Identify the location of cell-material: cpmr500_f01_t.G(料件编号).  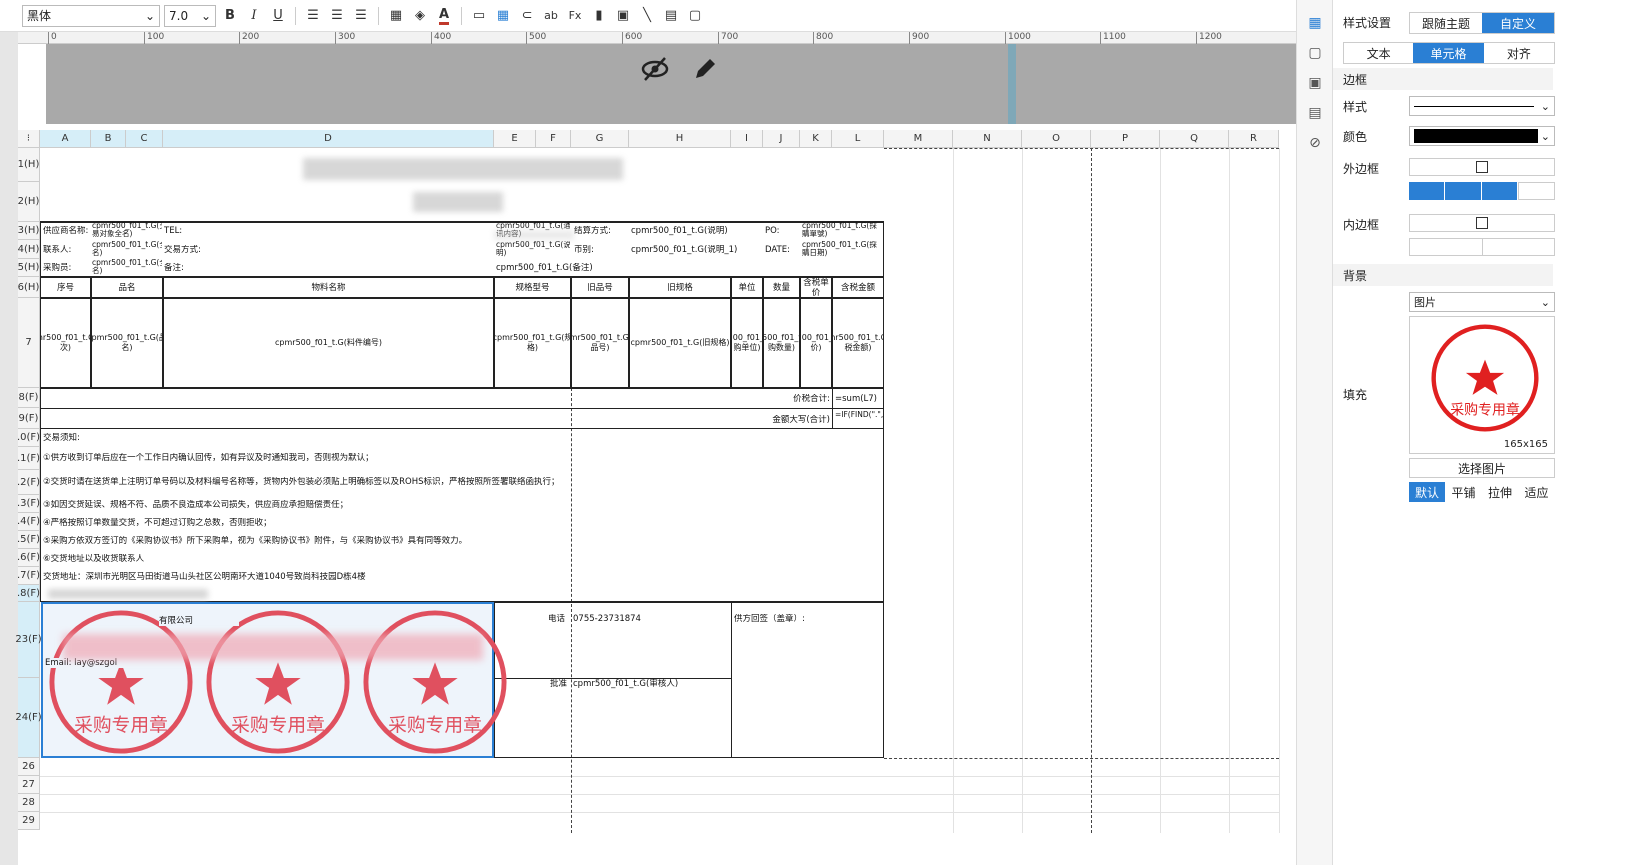
(328, 343).